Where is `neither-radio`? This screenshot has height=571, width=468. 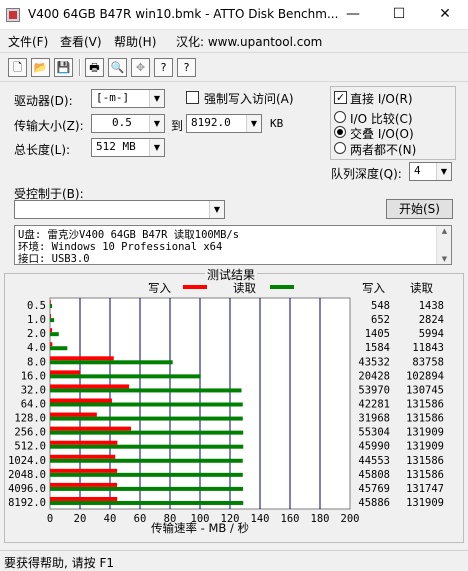 neither-radio is located at coordinates (340, 148).